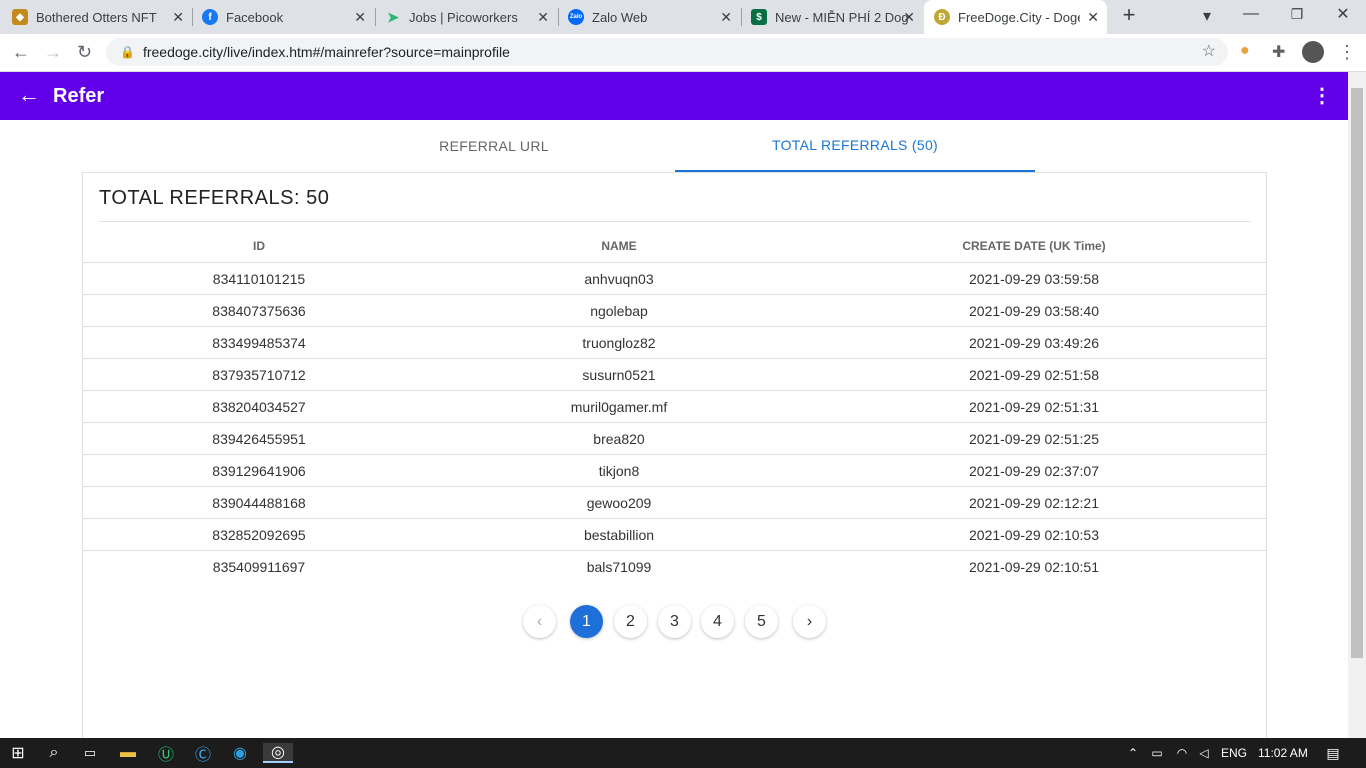 The image size is (1366, 768). What do you see at coordinates (1207, 16) in the screenshot?
I see `tab-search-icon: ▾` at bounding box center [1207, 16].